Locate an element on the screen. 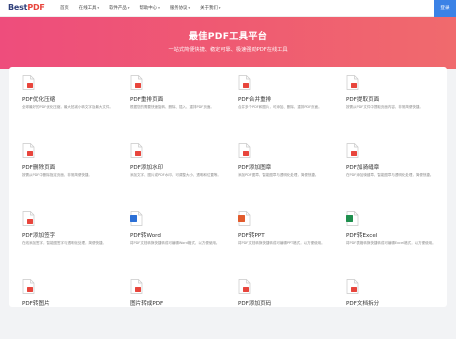 The image size is (456, 339). nav-item: 在线工具▾ is located at coordinates (89, 8).